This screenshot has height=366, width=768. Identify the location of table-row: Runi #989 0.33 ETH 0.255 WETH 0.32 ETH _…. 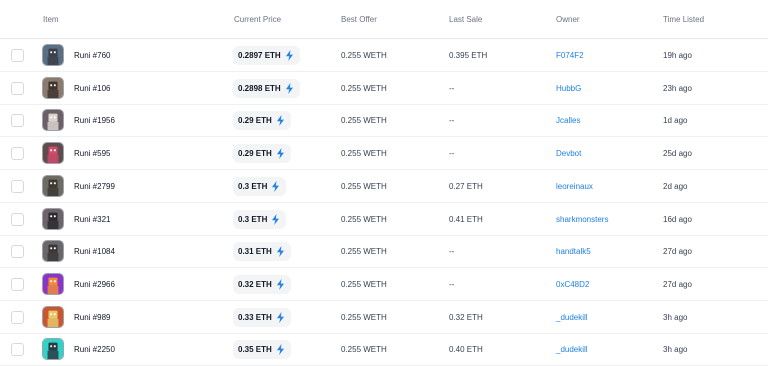
(384, 317).